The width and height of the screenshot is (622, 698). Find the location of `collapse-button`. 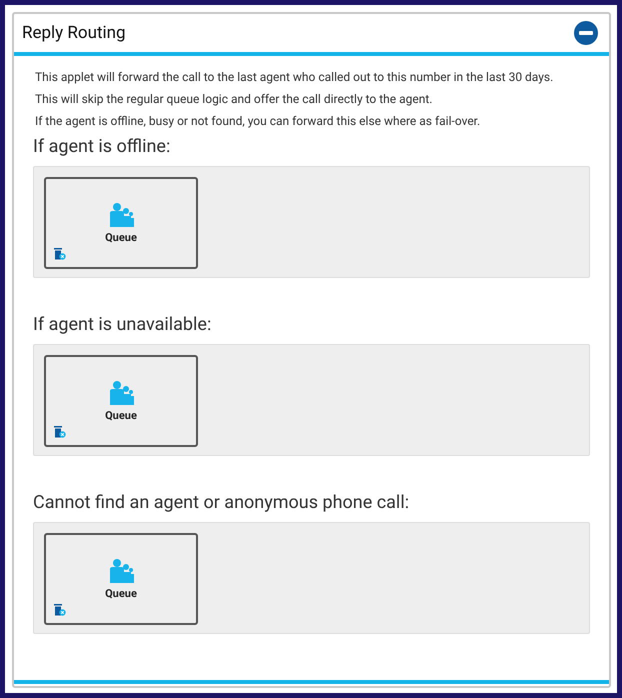

collapse-button is located at coordinates (586, 33).